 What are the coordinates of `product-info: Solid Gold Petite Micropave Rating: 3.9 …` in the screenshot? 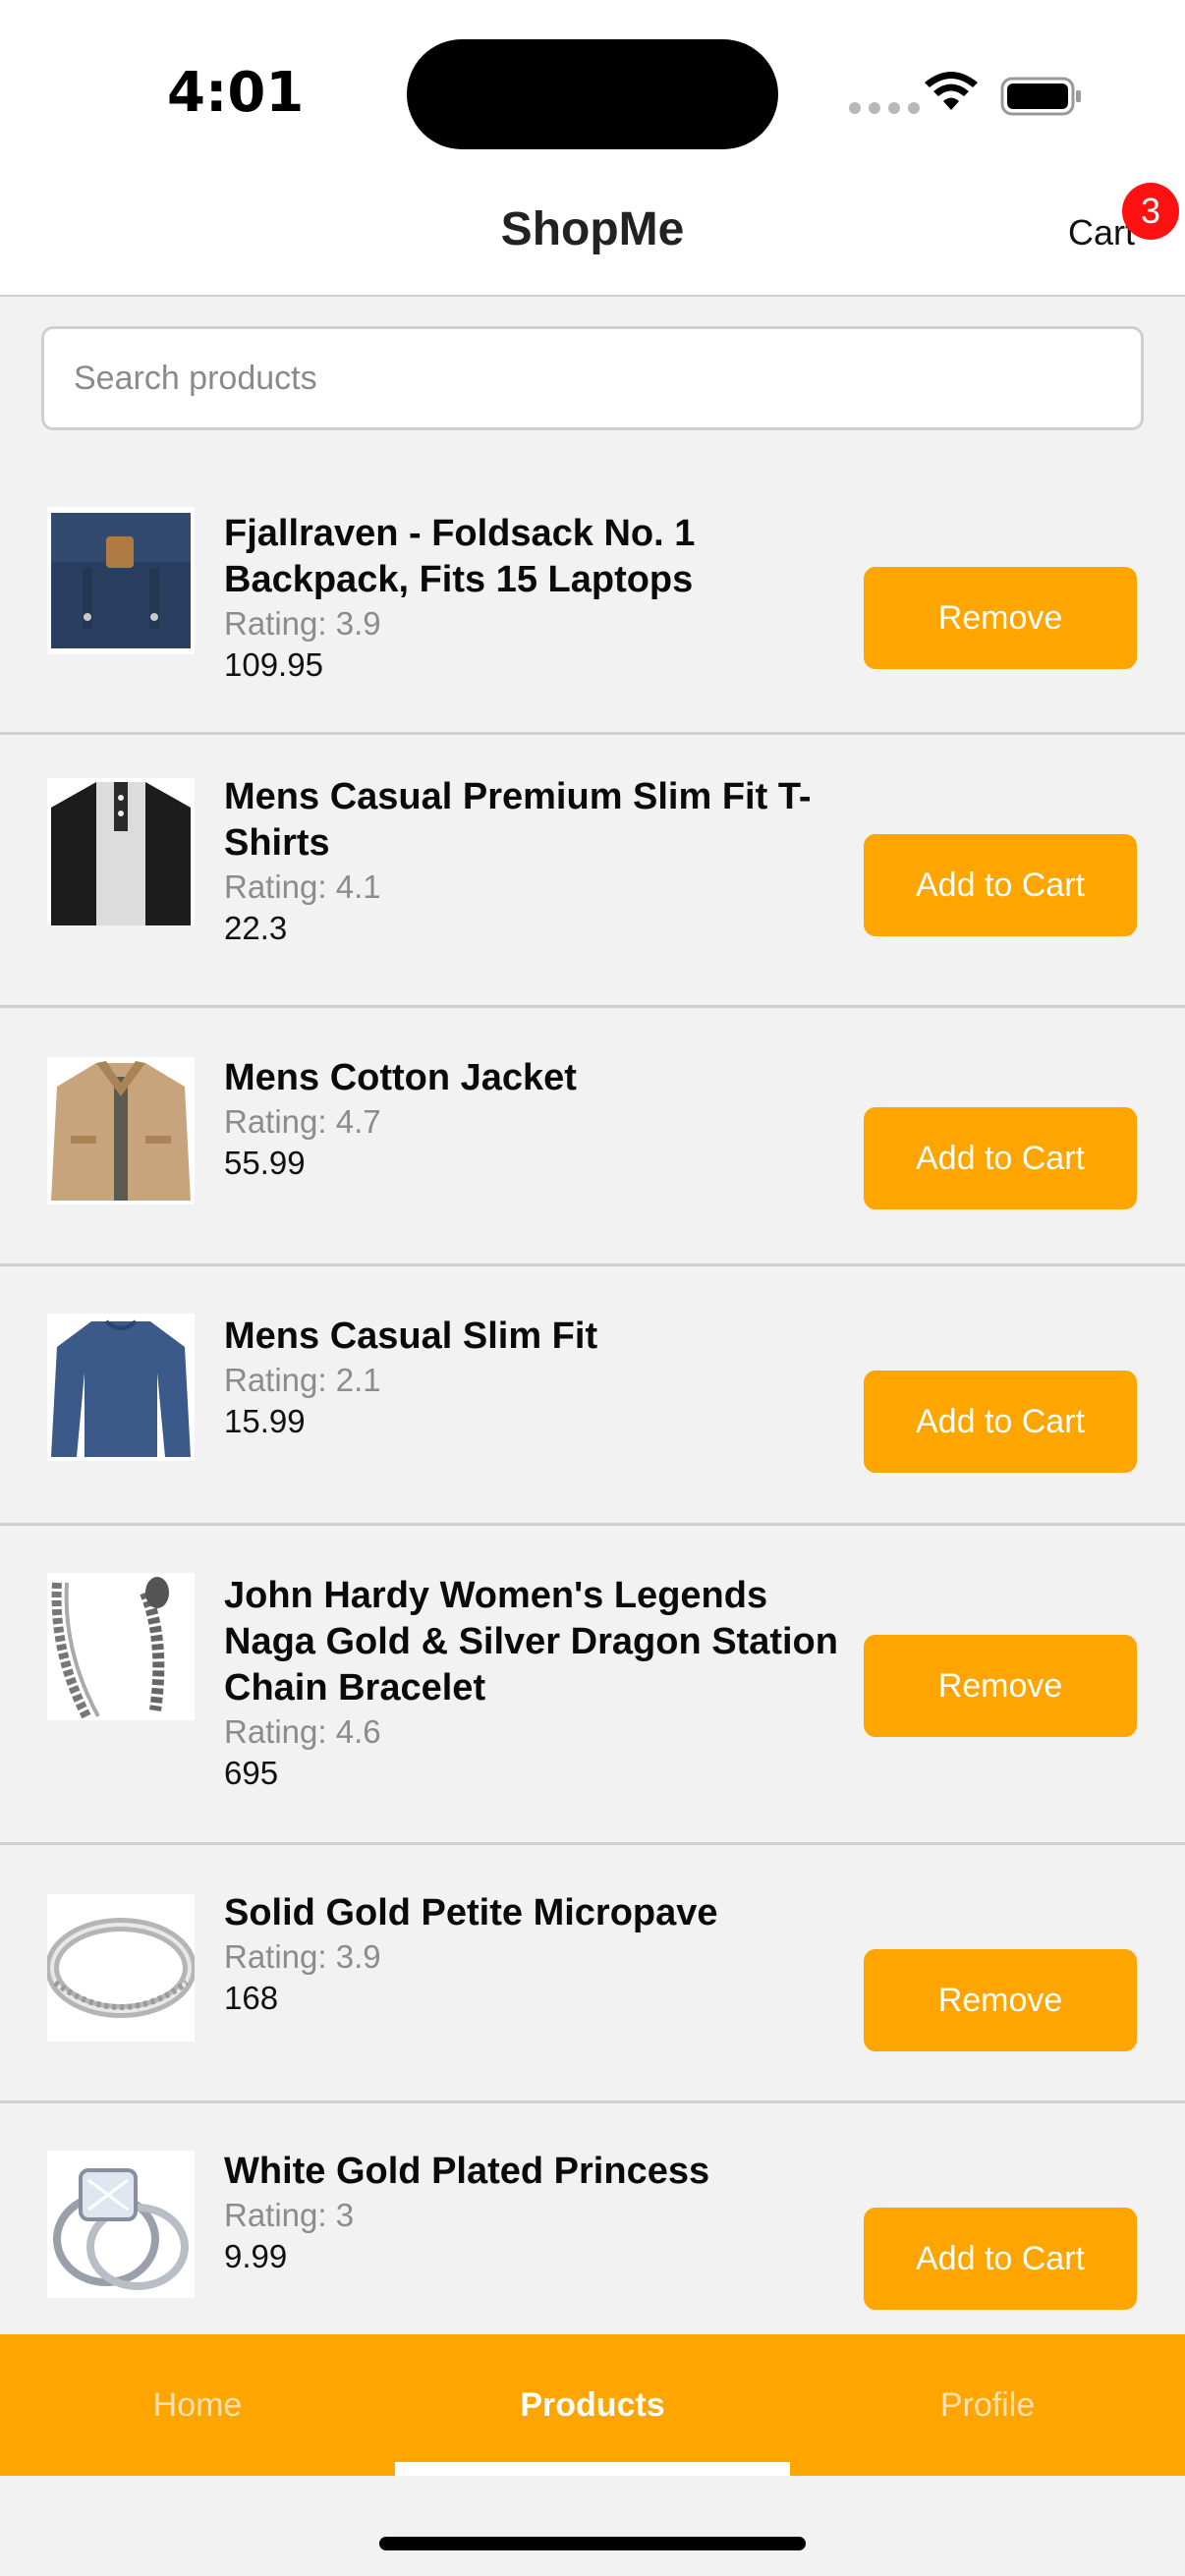 It's located at (544, 1954).